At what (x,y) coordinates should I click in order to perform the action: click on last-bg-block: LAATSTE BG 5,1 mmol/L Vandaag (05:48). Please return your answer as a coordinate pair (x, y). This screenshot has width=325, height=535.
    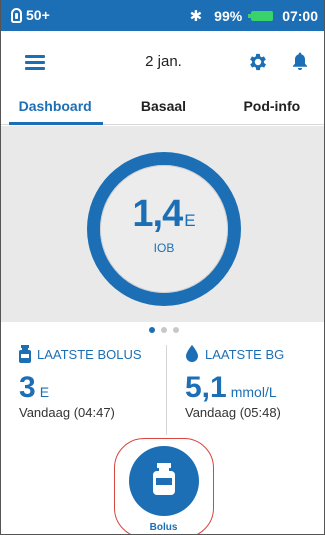
    Looking at the image, I should click on (234, 382).